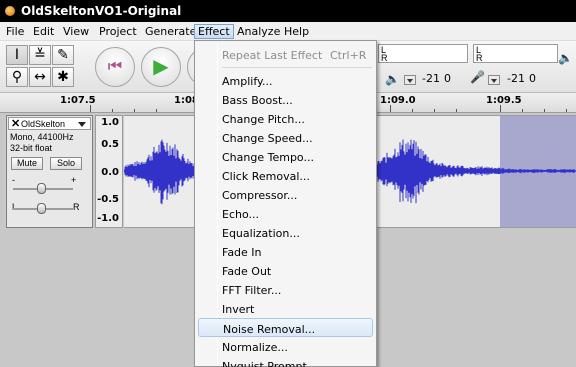  Describe the element at coordinates (76, 207) in the screenshot. I see `pan-right-label: R` at that location.